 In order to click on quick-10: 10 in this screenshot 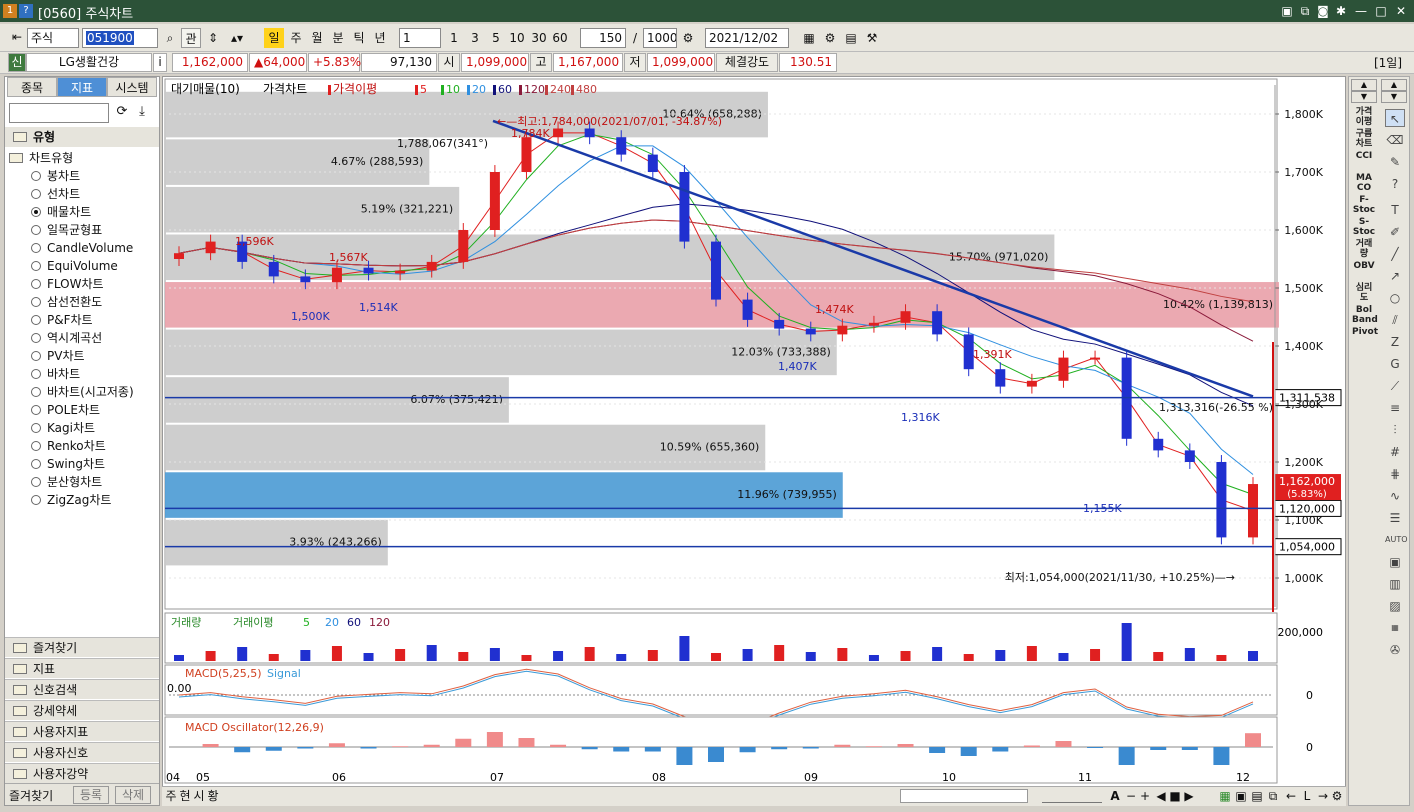, I will do `click(517, 38)`.